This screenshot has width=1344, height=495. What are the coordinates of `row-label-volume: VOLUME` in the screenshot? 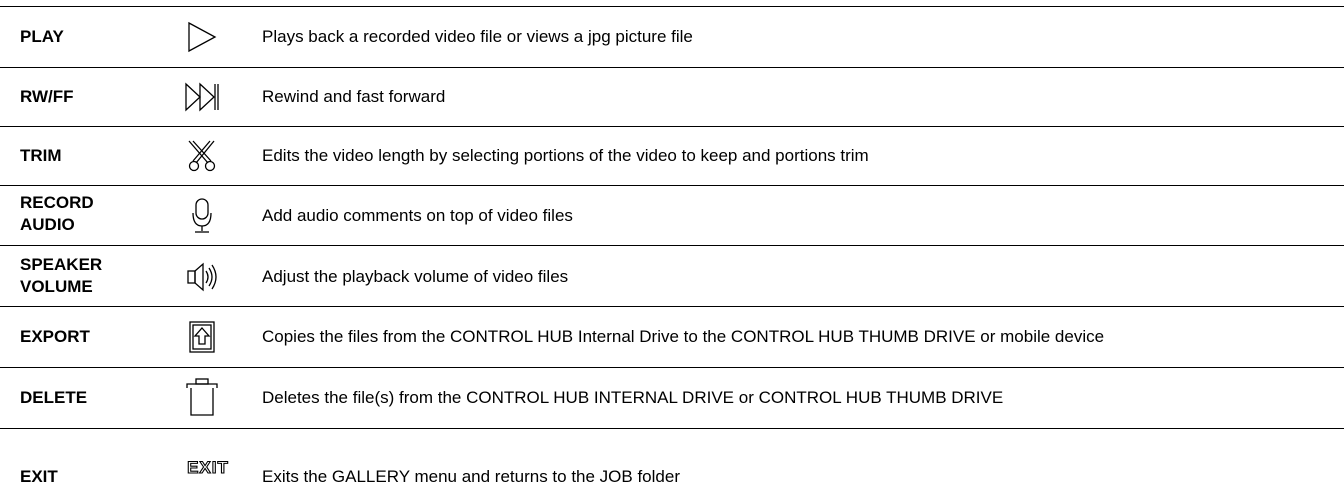 It's located at (56, 286).